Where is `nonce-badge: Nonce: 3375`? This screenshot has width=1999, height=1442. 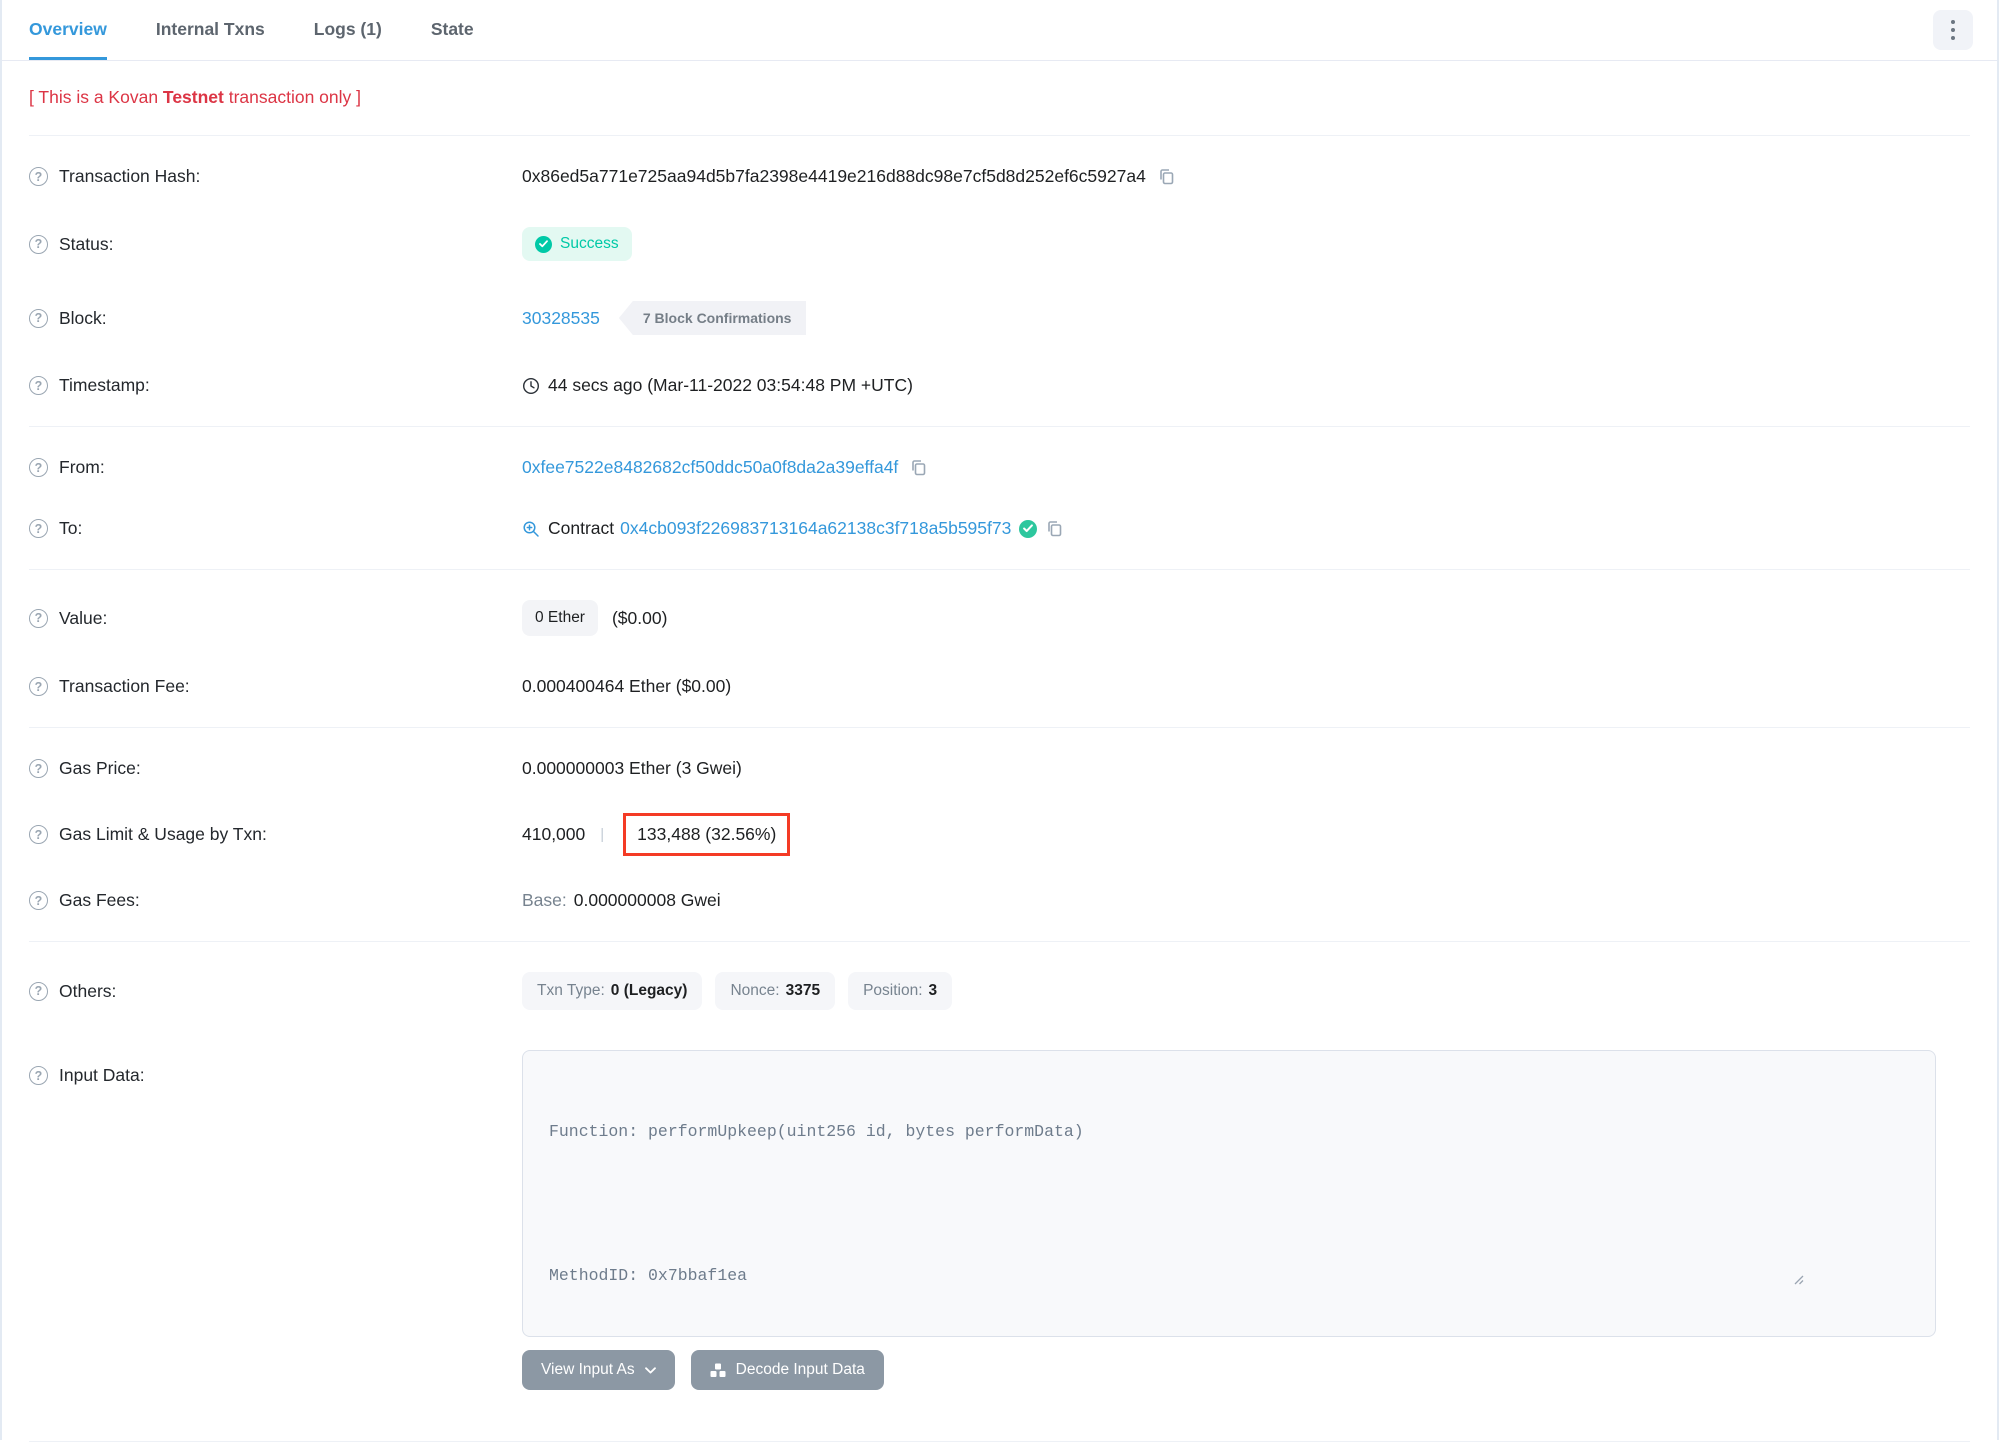 nonce-badge: Nonce: 3375 is located at coordinates (775, 991).